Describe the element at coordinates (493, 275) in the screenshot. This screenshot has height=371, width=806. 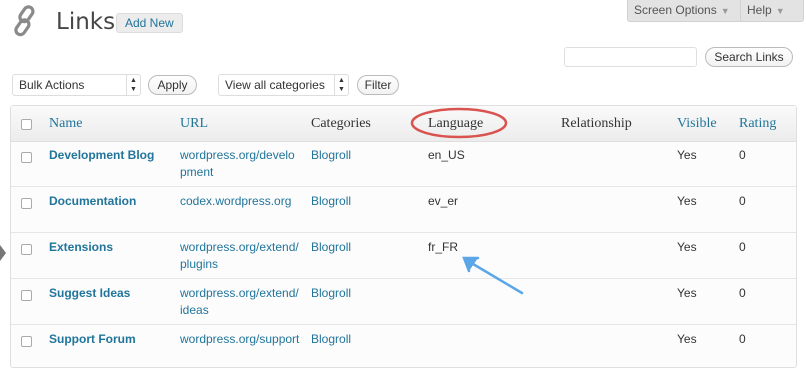
I see `language-pointer-arrow` at that location.